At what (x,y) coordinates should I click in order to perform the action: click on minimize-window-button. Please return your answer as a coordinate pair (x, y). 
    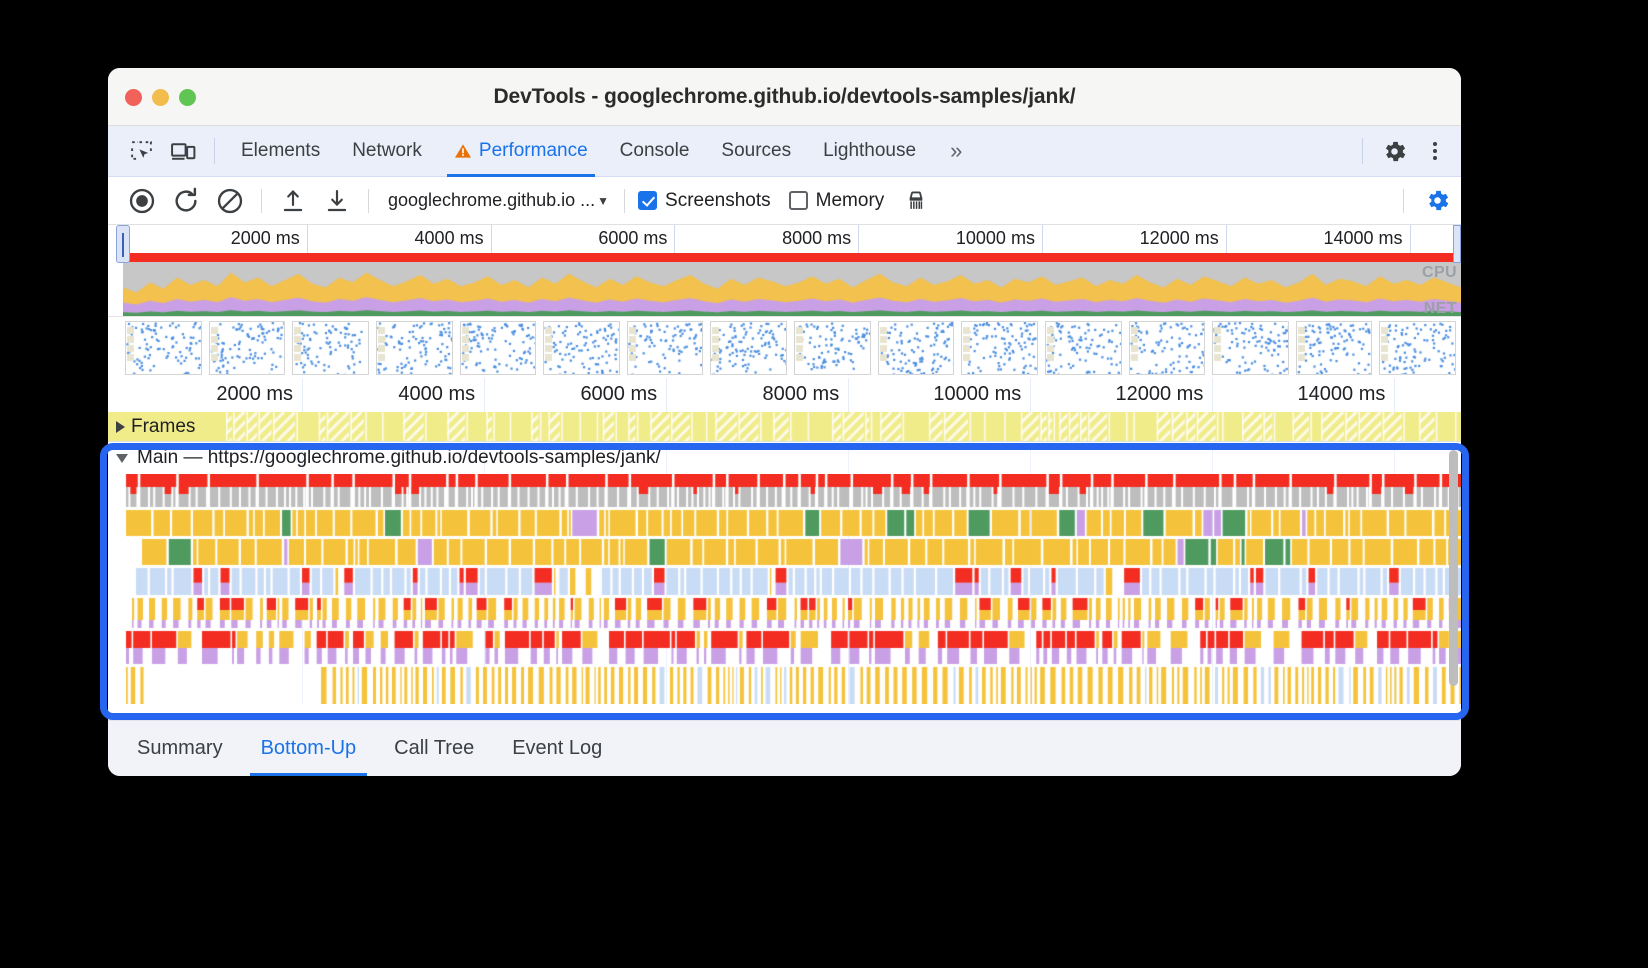
    Looking at the image, I should click on (160, 97).